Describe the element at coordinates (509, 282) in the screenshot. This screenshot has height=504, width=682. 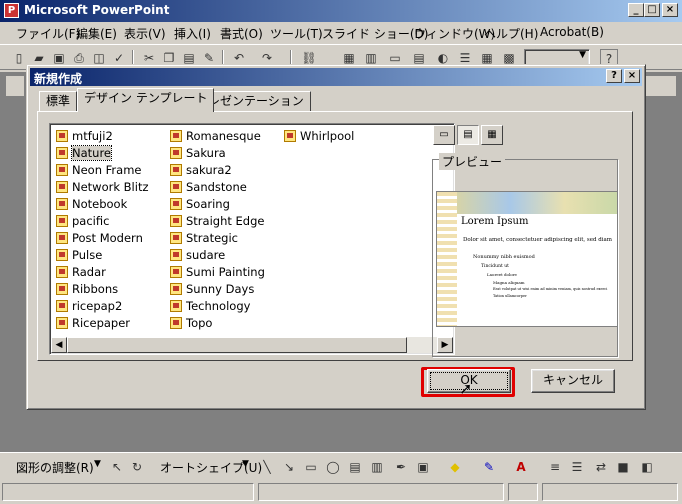
I see `preview-bullet-5: Magna aliquam` at that location.